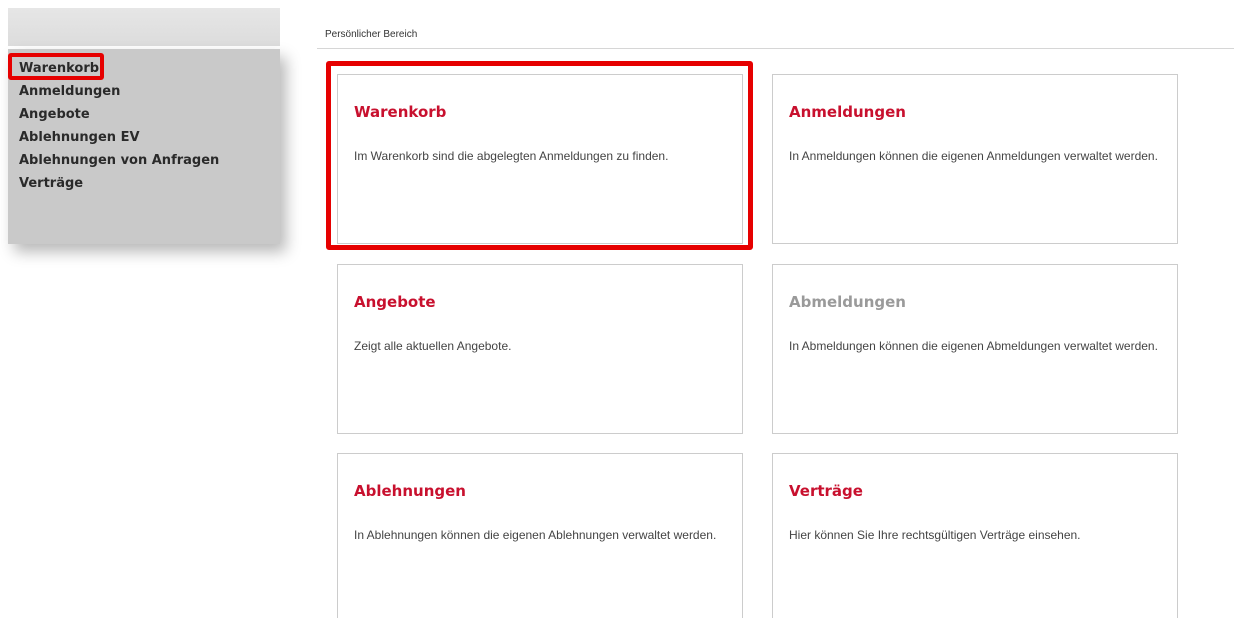  I want to click on sidebar-item-angebote: Angebote, so click(144, 114).